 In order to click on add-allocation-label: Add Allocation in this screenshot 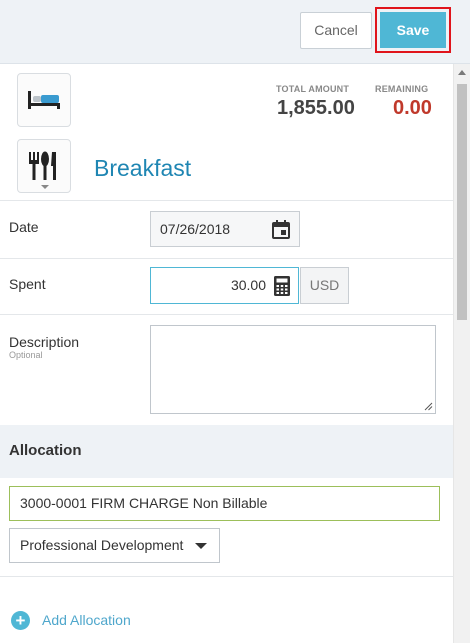, I will do `click(86, 620)`.